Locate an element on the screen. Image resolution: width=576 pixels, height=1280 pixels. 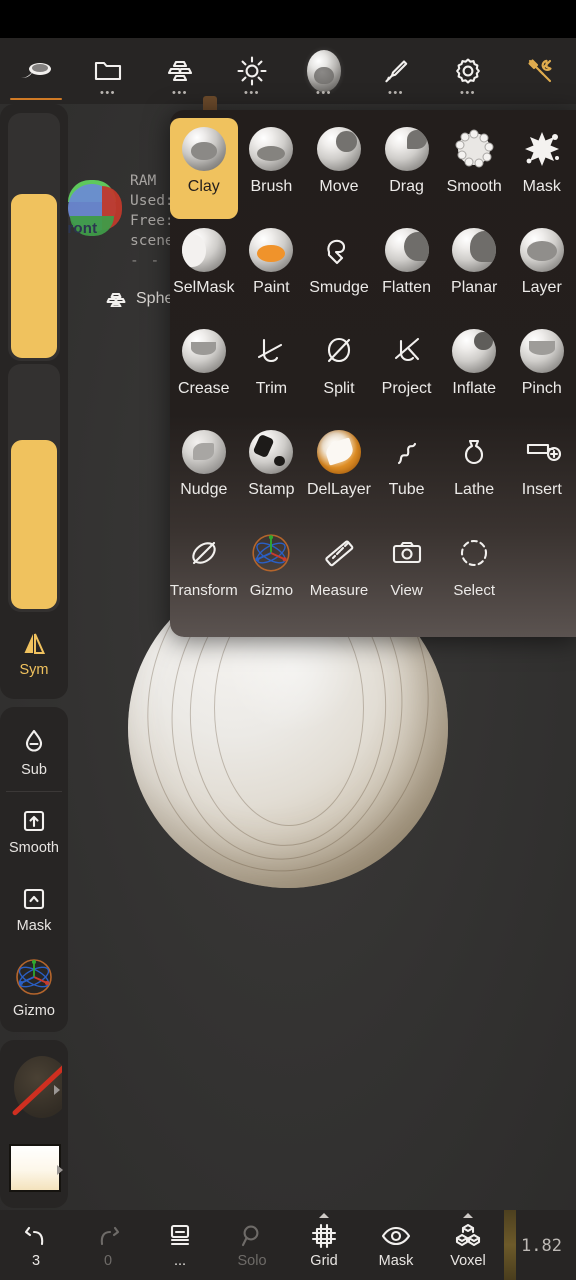
brush-label: Nudge is located at coordinates (204, 489).